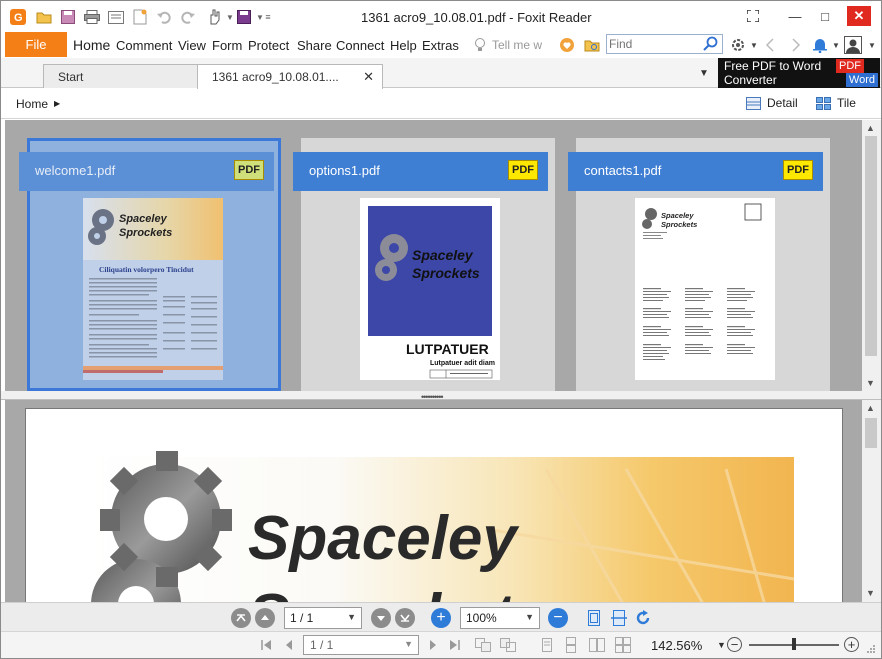 This screenshot has height=659, width=882. I want to click on tab-list-dropdown-icon: ▼, so click(704, 73).